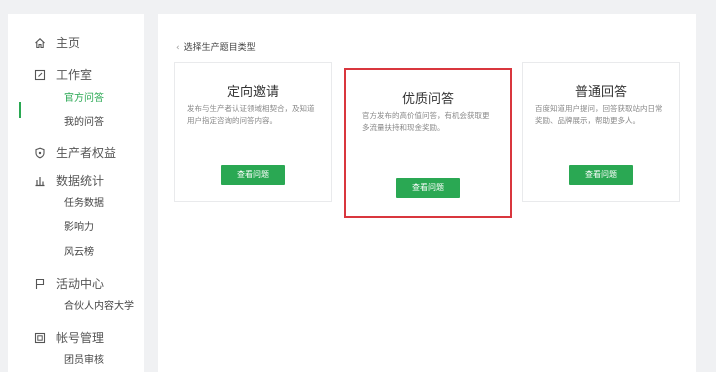 This screenshot has height=372, width=716. What do you see at coordinates (599, 114) in the screenshot?
I see `card-description: 百度知道用户提问，回答获取站内日常奖励、品牌展示，帮助更多人。` at bounding box center [599, 114].